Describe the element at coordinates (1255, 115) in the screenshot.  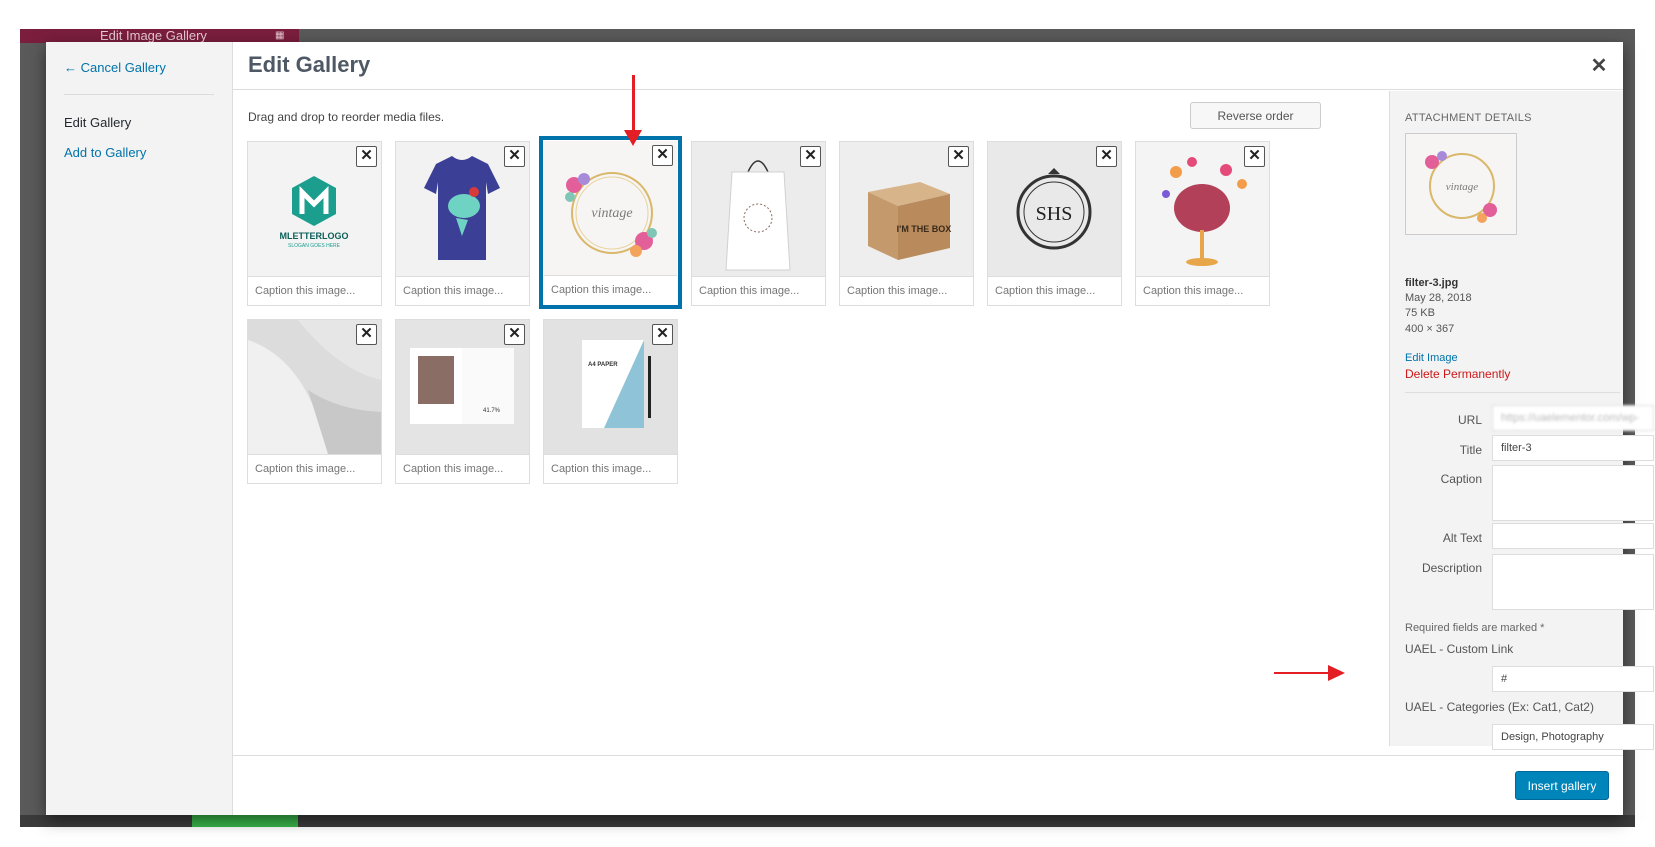
I see `reverse-order-button: Reverse order` at that location.